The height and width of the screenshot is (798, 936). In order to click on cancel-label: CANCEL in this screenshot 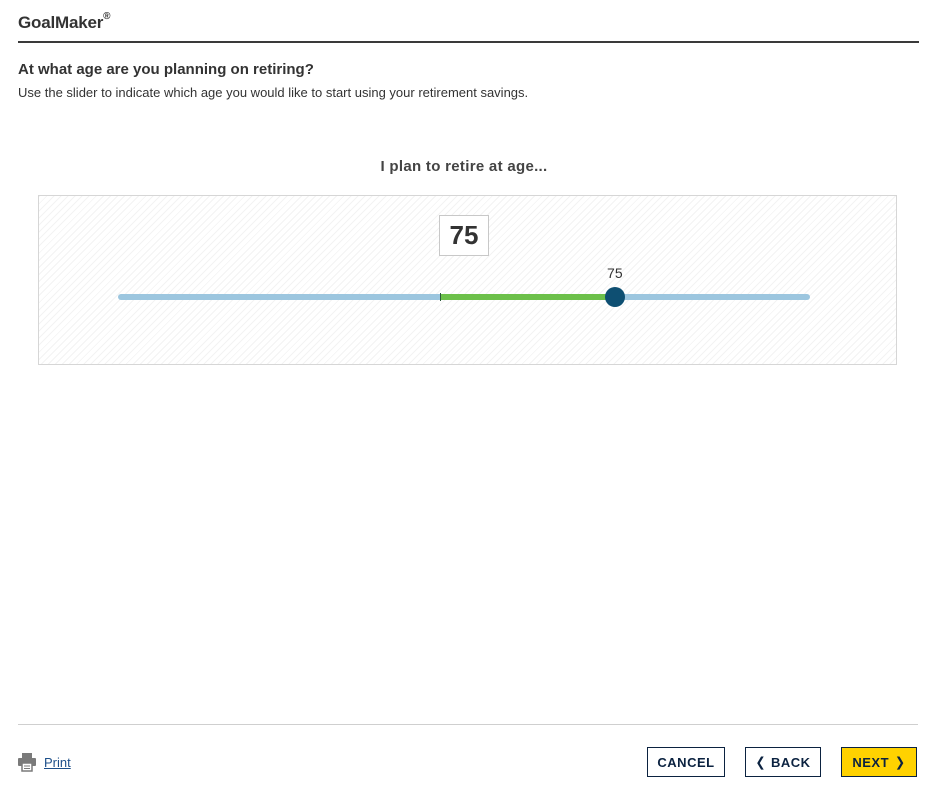, I will do `click(686, 762)`.